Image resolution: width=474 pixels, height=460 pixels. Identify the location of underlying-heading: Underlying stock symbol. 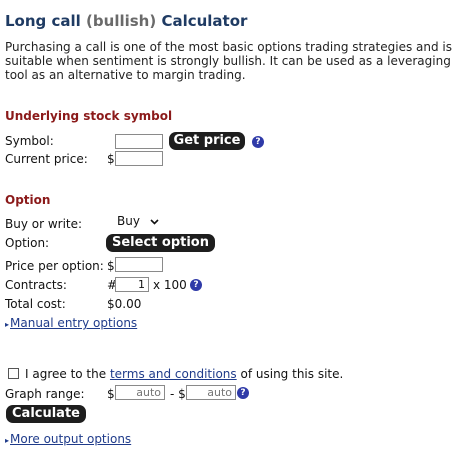
(89, 116).